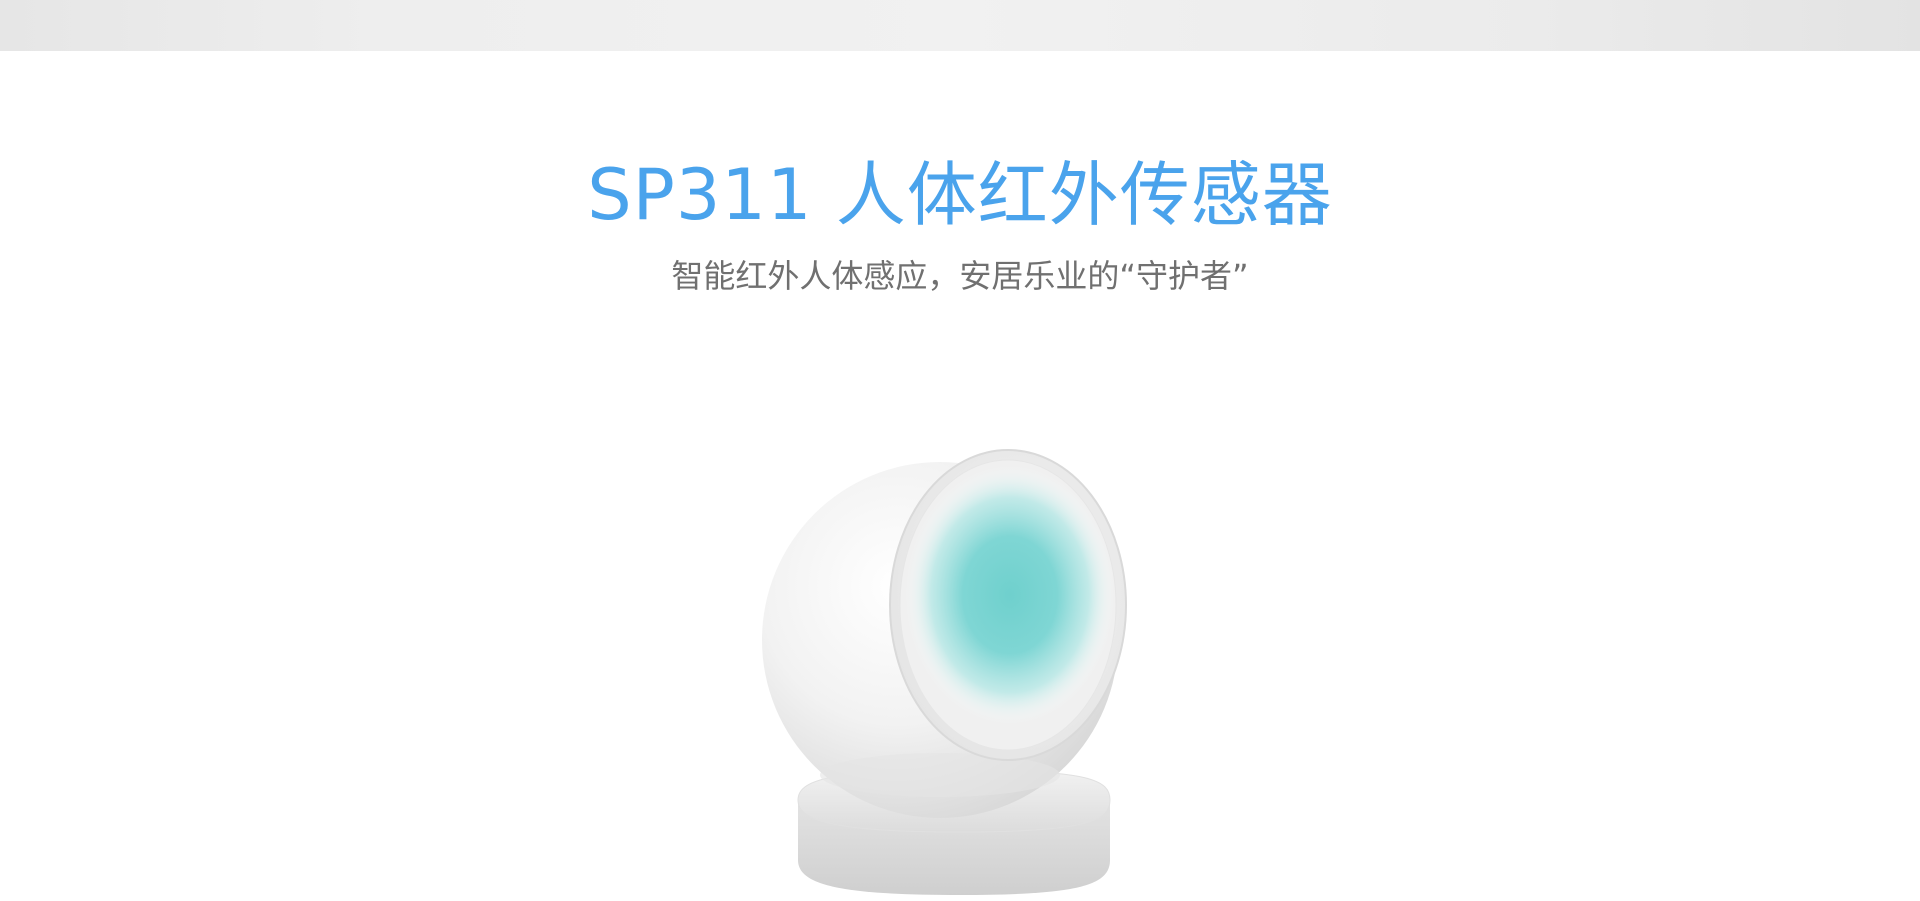 The width and height of the screenshot is (1920, 901). I want to click on page-title: SP311 人体红外传感器, so click(960, 195).